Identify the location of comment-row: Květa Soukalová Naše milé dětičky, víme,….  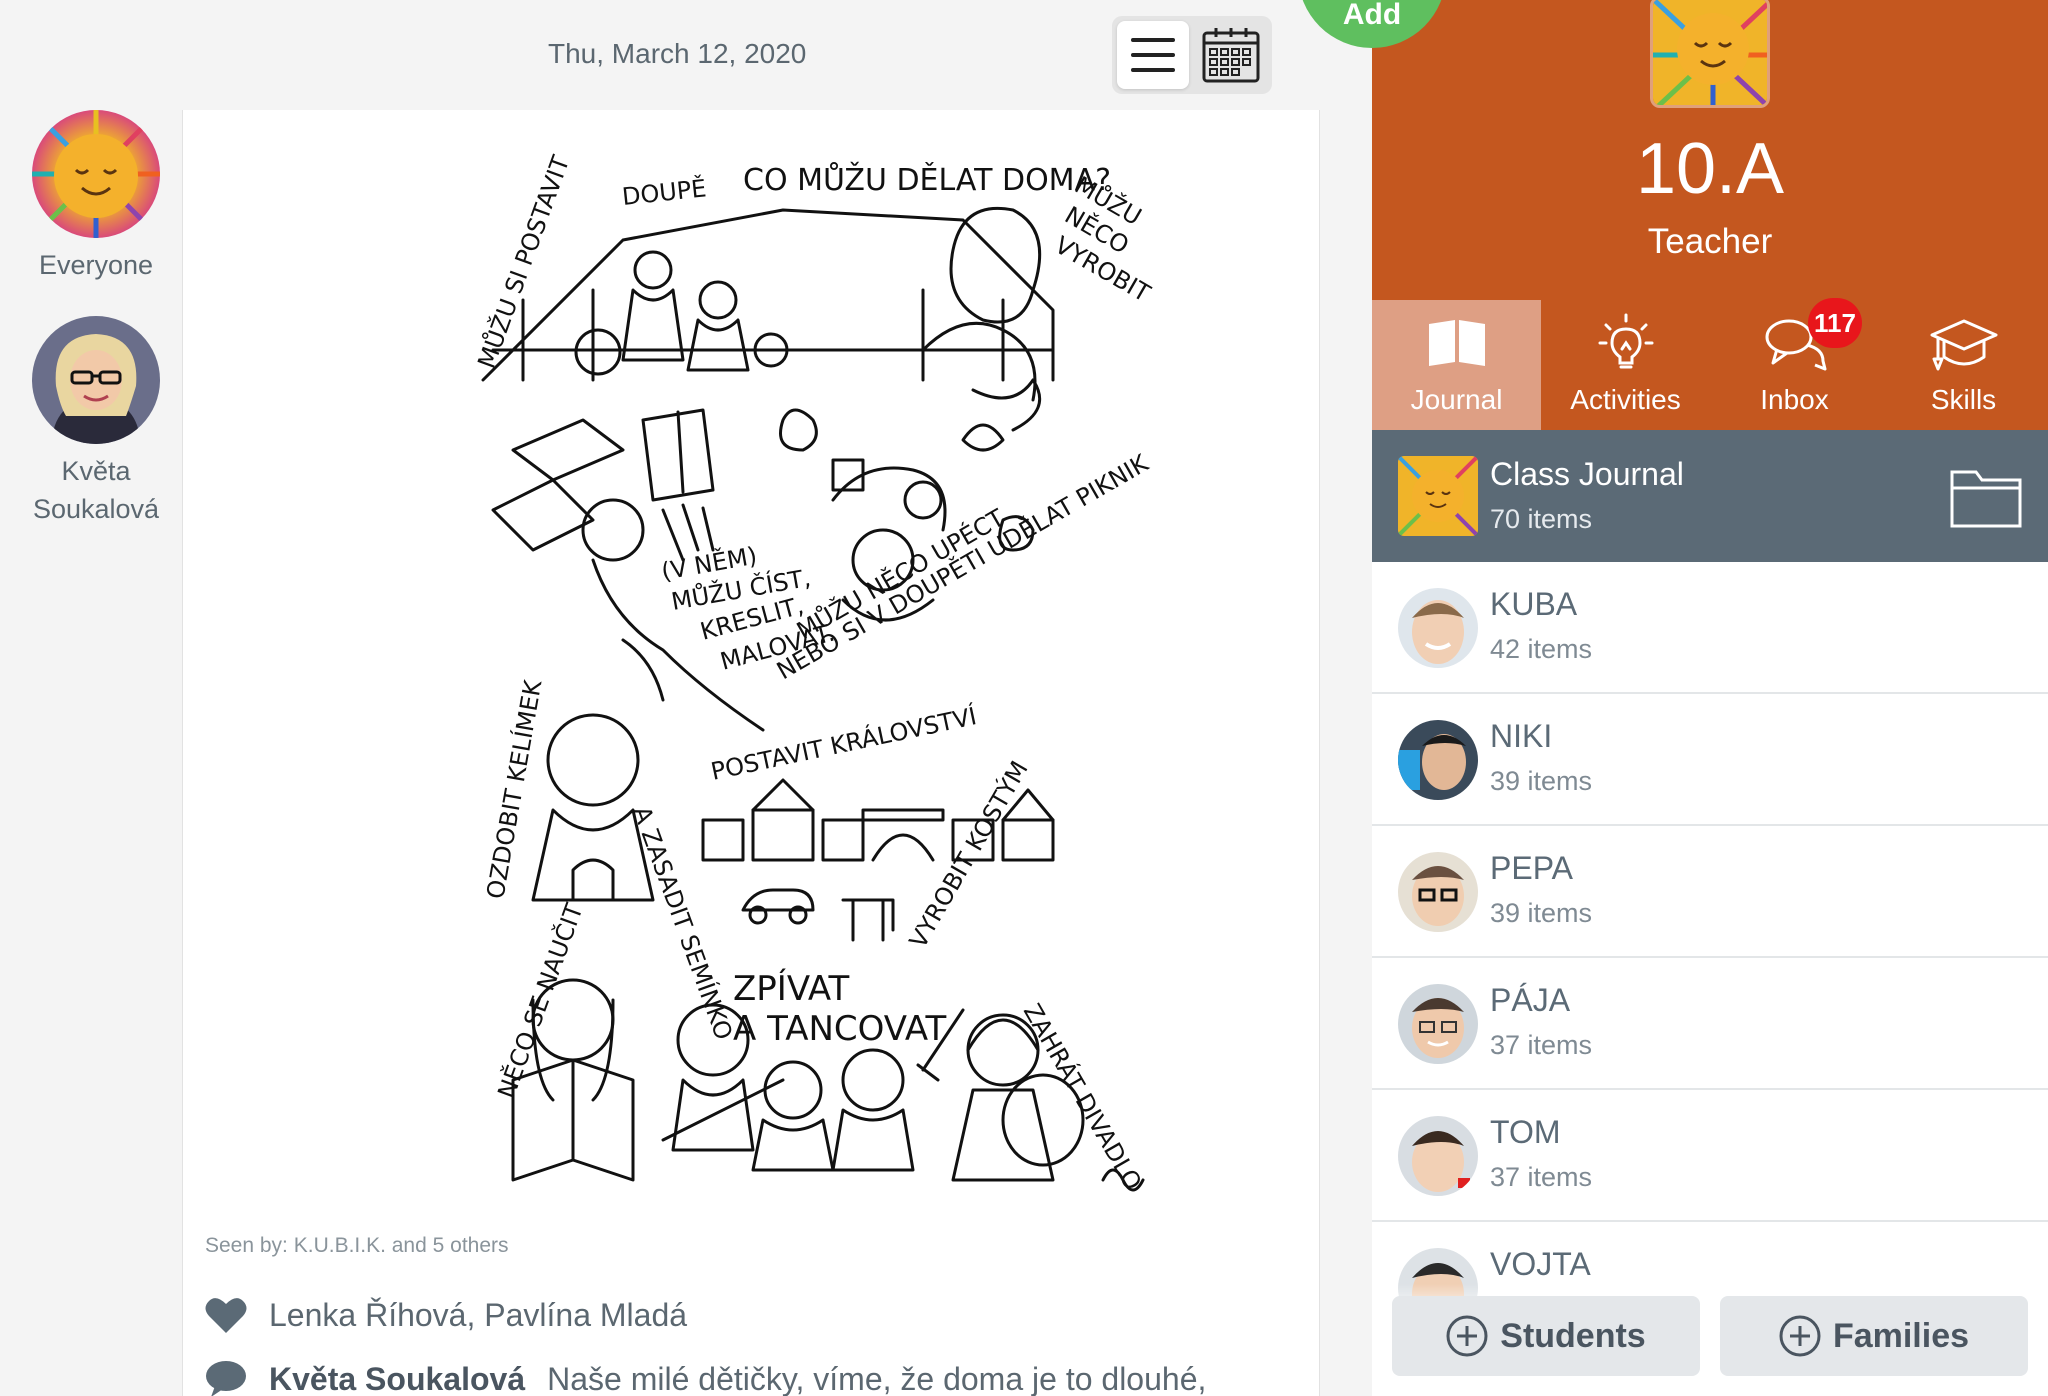
(705, 1378).